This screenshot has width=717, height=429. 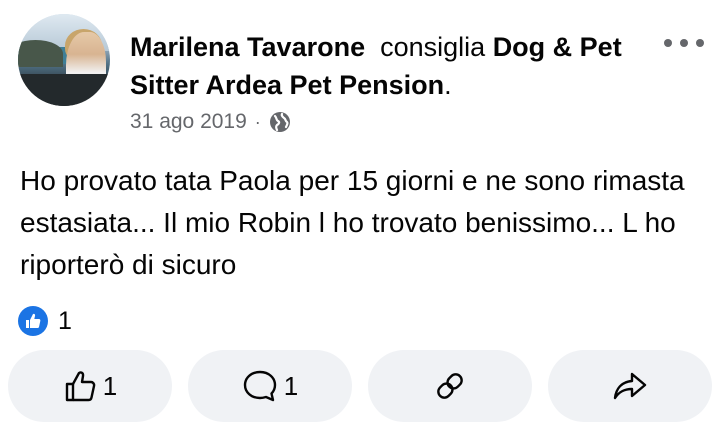 I want to click on post-meta: 31 ago 2019 ·, so click(x=210, y=122).